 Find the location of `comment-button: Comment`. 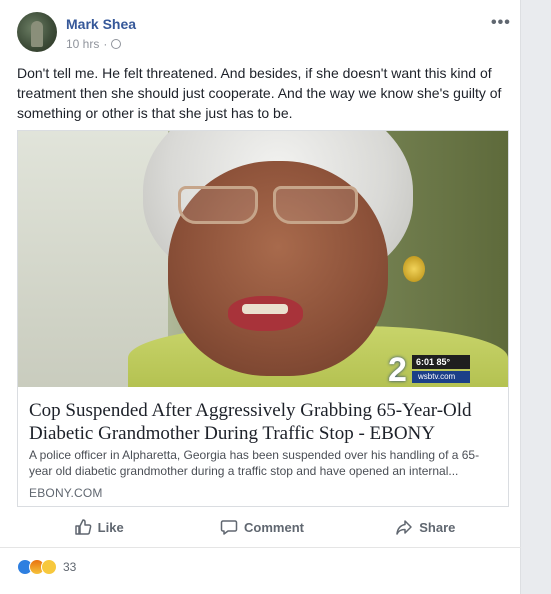

comment-button: Comment is located at coordinates (261, 527).